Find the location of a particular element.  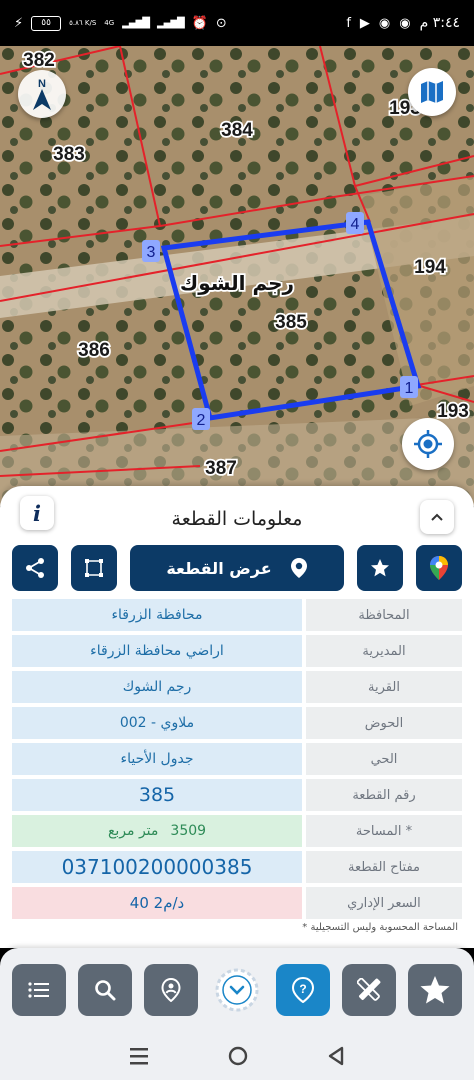

parcel-386: 386 is located at coordinates (94, 350).